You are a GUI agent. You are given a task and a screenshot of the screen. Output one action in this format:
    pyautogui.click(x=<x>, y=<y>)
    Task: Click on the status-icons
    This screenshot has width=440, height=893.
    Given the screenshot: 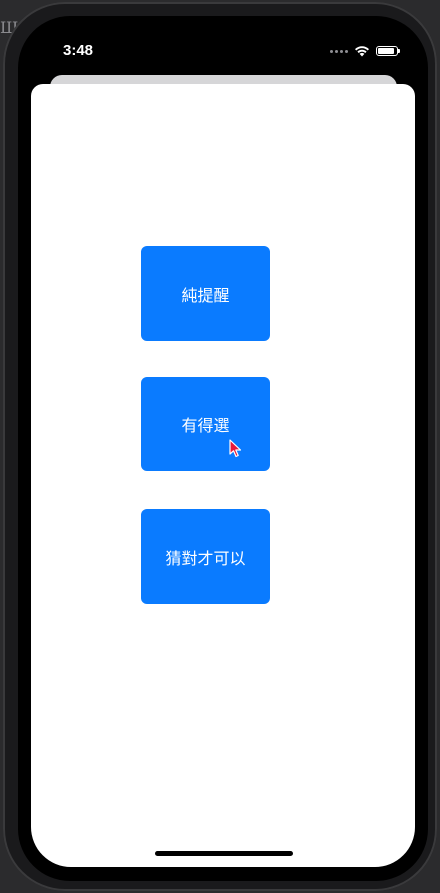 What is the action you would take?
    pyautogui.click(x=365, y=51)
    